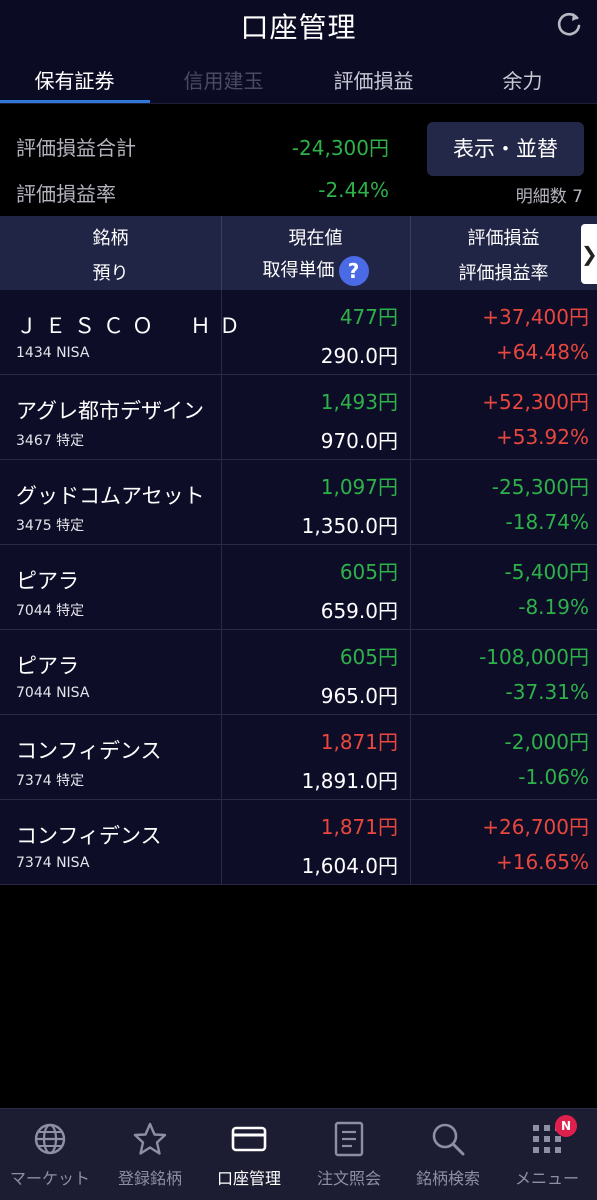  What do you see at coordinates (298, 27) in the screenshot?
I see `page-title: 口座管理` at bounding box center [298, 27].